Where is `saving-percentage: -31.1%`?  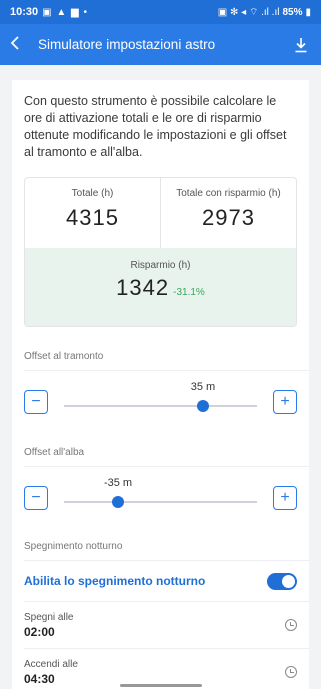
saving-percentage: -31.1% is located at coordinates (189, 292).